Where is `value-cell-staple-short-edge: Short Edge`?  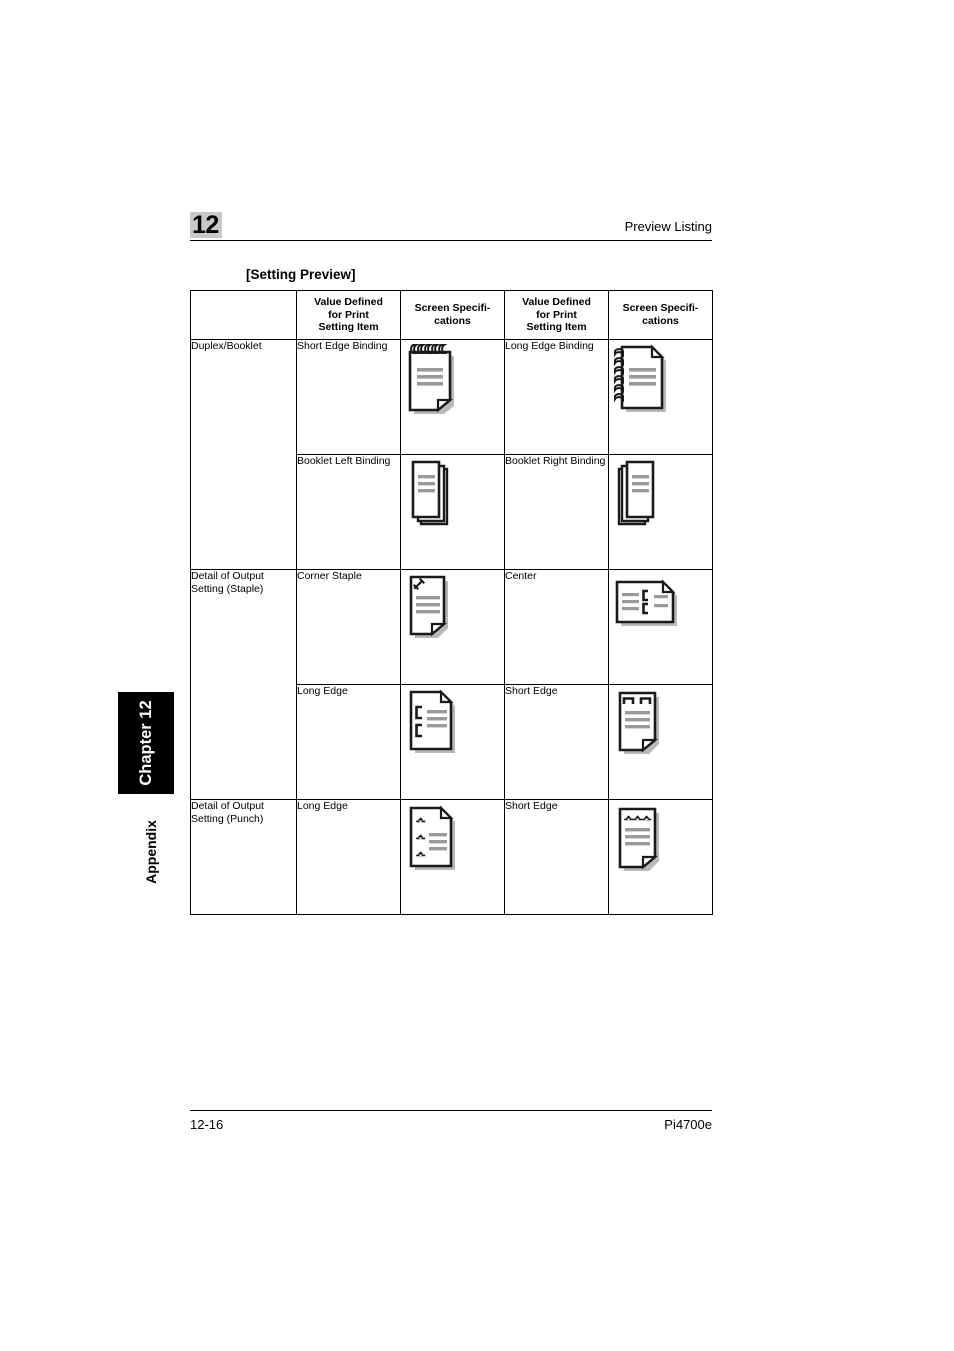
value-cell-staple-short-edge: Short Edge is located at coordinates (556, 741).